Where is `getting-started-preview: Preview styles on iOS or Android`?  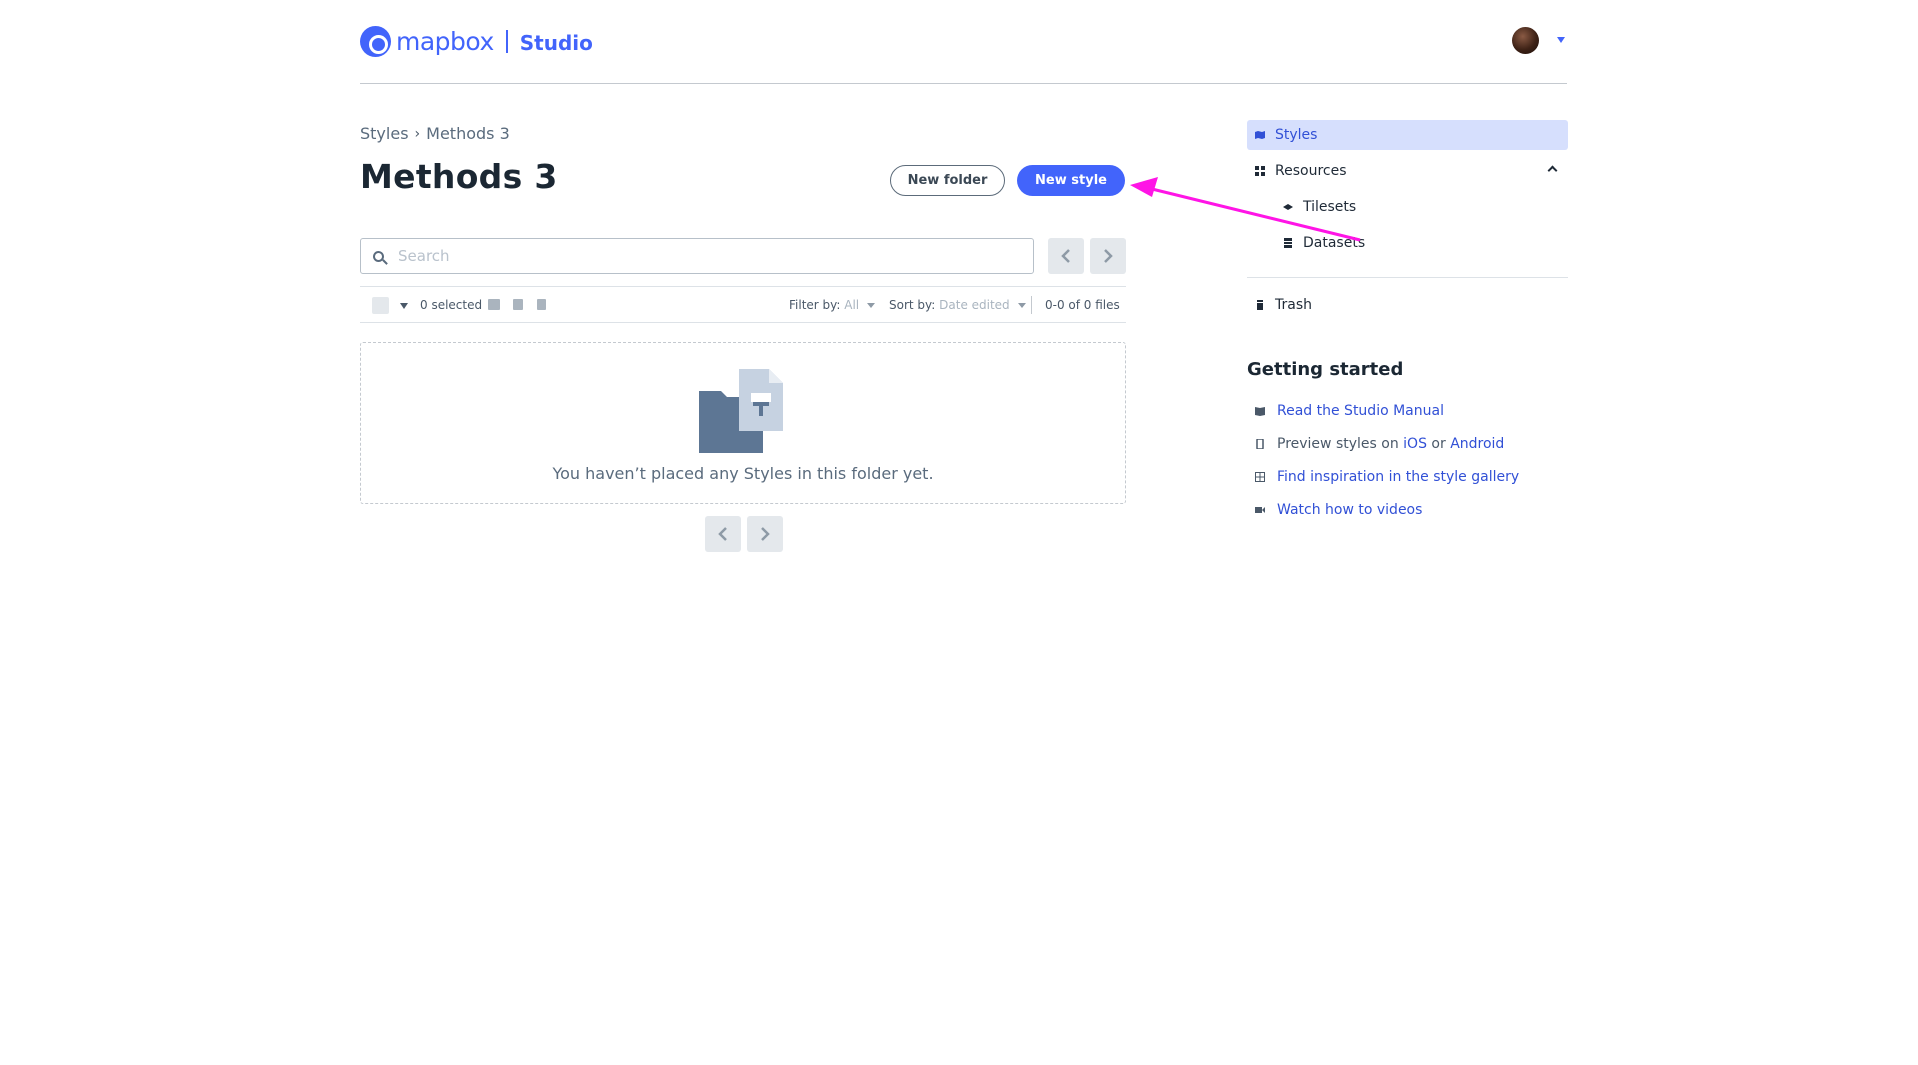
getting-started-preview: Preview styles on iOS or Android is located at coordinates (1375, 444).